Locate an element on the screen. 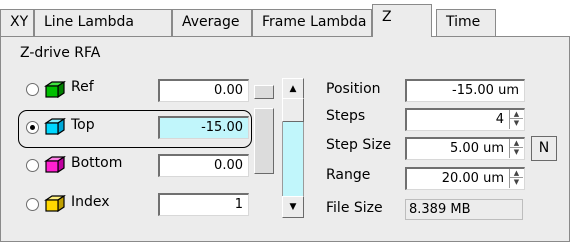  radio-ref is located at coordinates (32, 89).